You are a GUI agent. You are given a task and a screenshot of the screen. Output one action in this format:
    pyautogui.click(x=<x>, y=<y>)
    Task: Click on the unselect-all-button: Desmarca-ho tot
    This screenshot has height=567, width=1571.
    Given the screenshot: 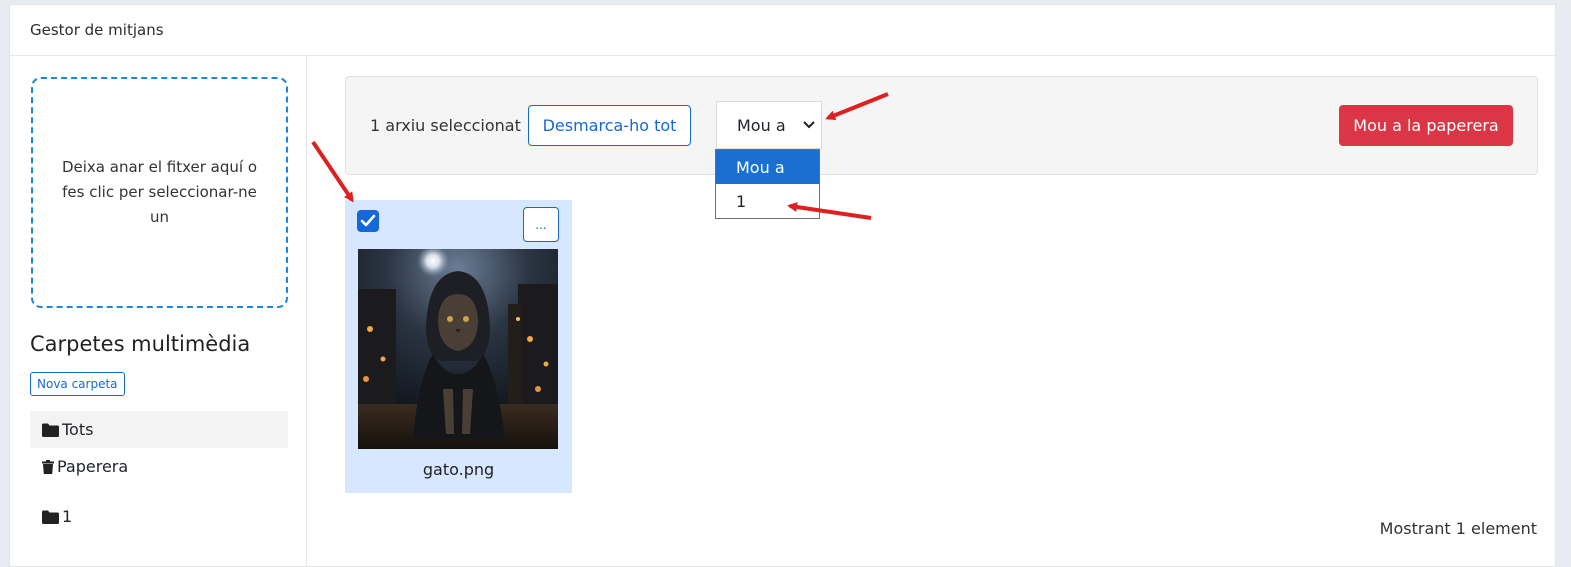 What is the action you would take?
    pyautogui.click(x=609, y=125)
    